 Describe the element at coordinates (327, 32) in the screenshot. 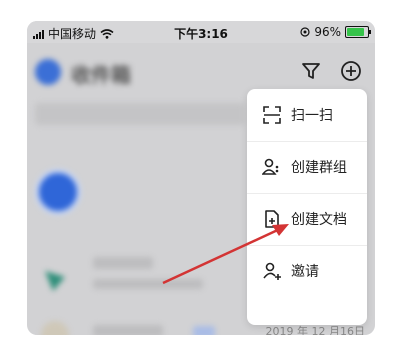

I see `battery-percent: 96%` at that location.